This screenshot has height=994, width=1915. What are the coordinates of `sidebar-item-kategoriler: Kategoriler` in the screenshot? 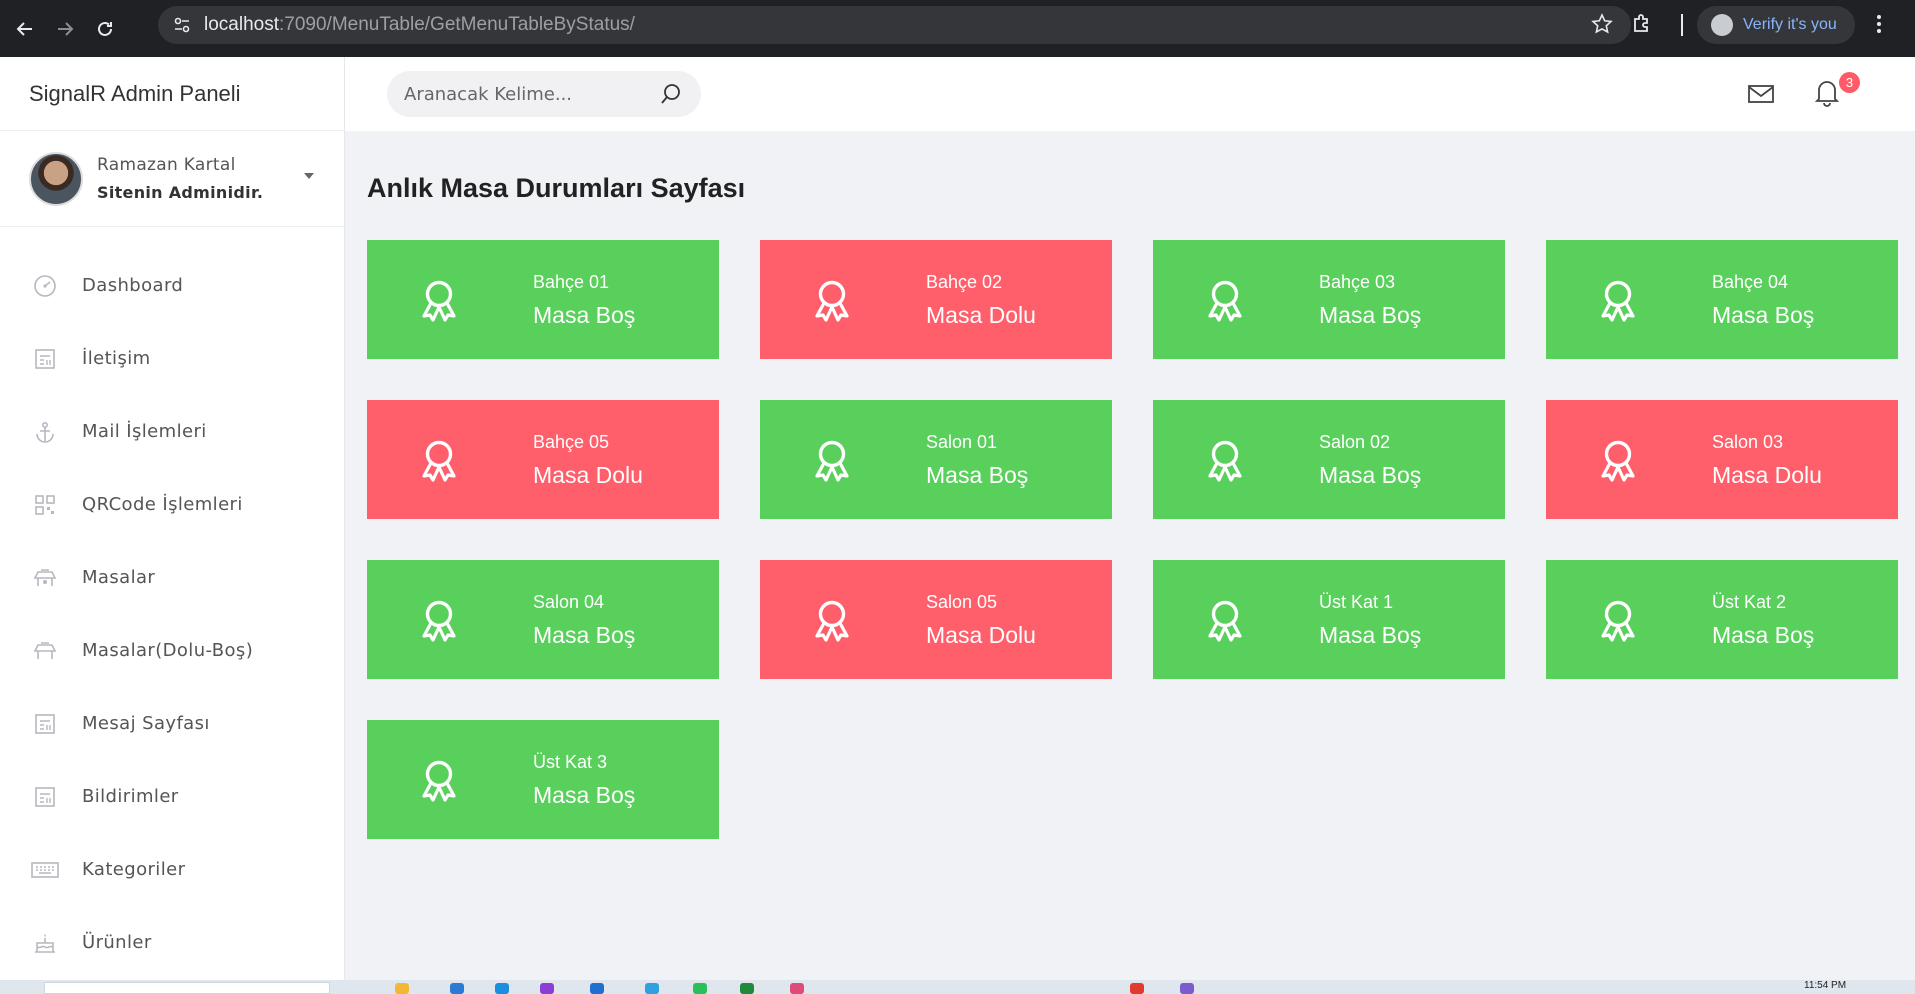 It's located at (172, 869).